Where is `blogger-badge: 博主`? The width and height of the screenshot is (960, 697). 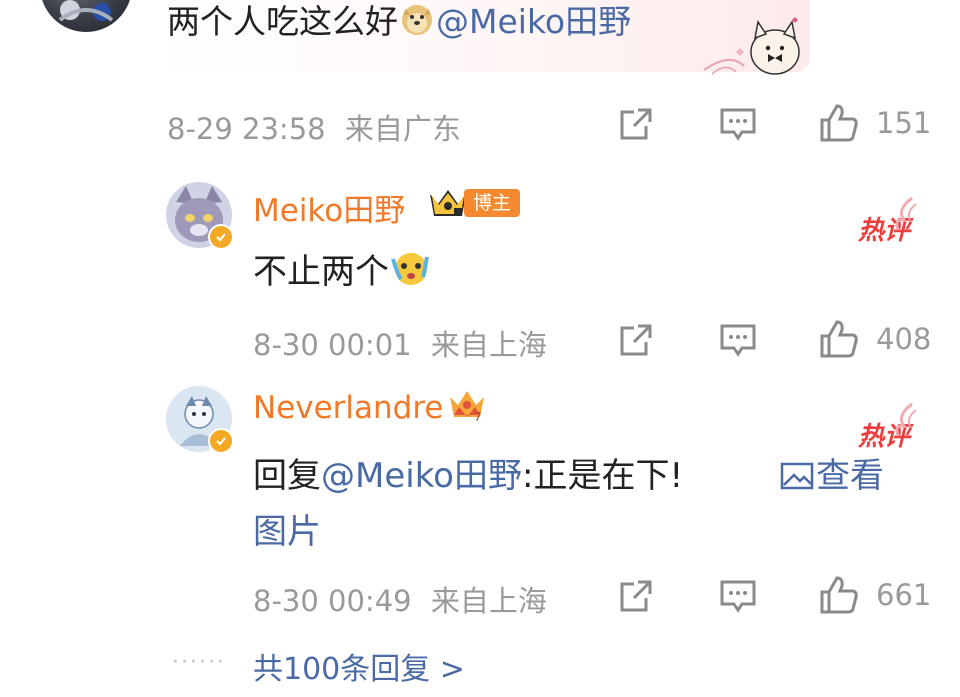
blogger-badge: 博主 is located at coordinates (492, 203).